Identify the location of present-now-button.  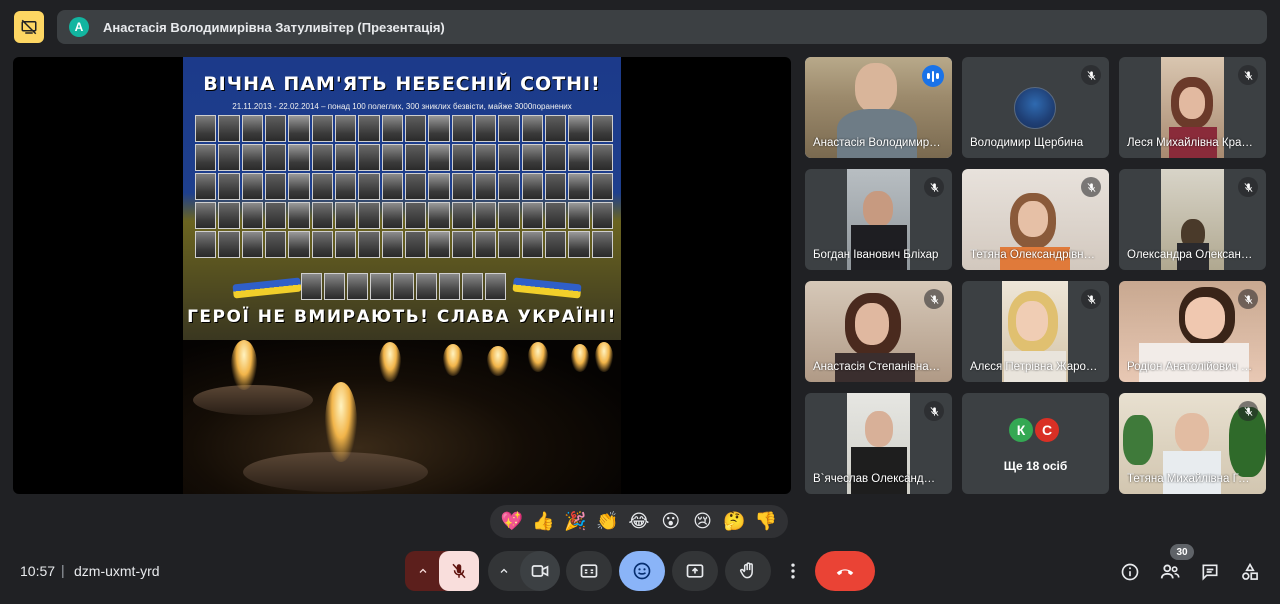
(695, 571).